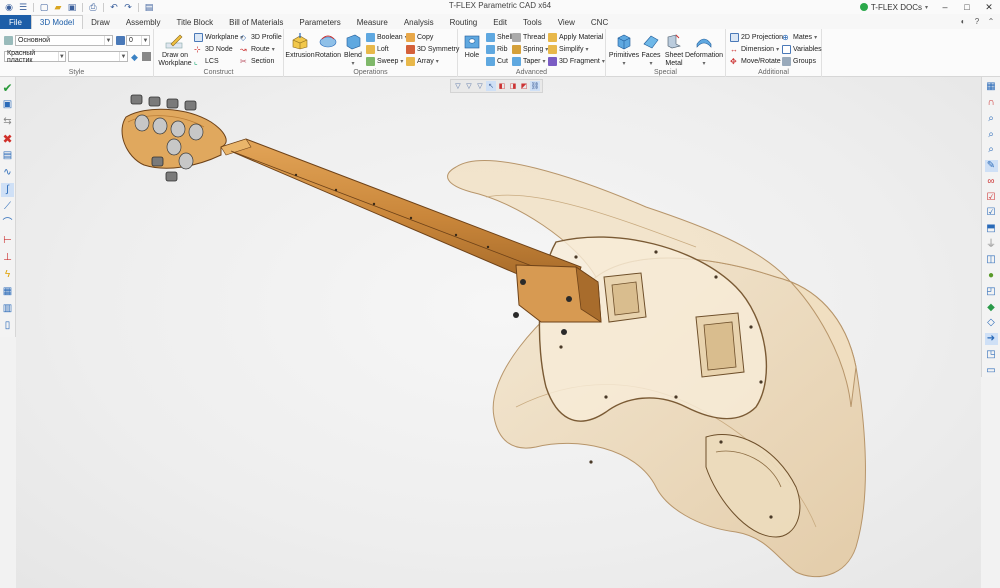 The height and width of the screenshot is (588, 1000). Describe the element at coordinates (576, 61) in the screenshot. I see `3d-fragment-button: 3D Fragment ▾` at that location.